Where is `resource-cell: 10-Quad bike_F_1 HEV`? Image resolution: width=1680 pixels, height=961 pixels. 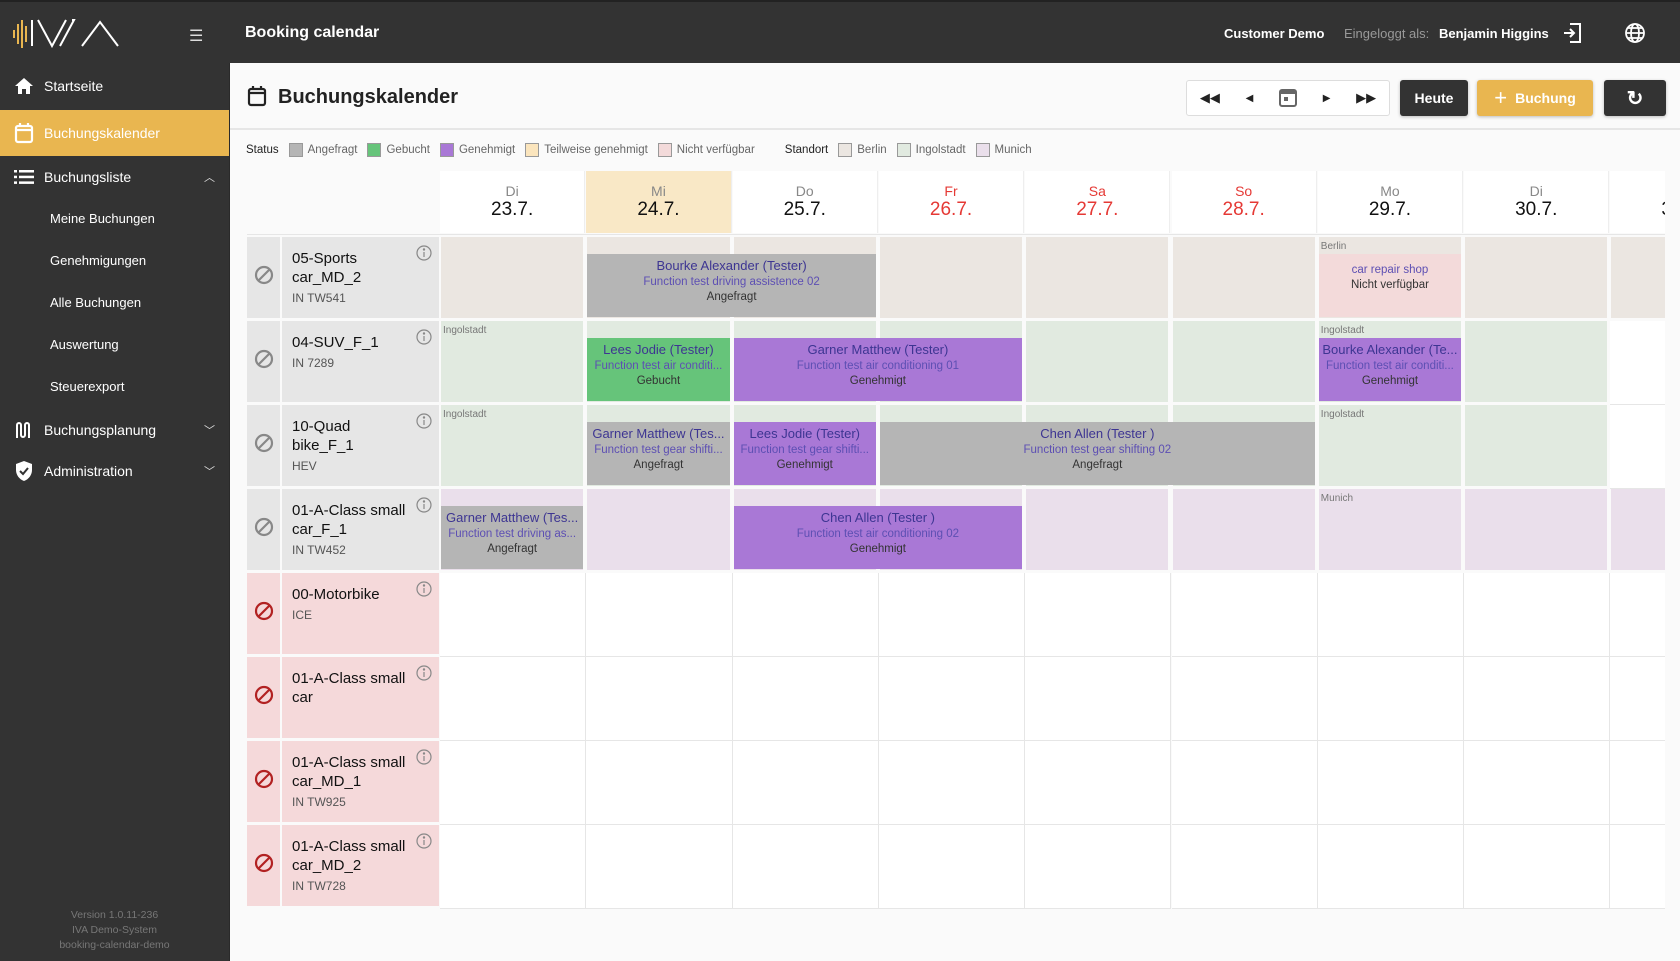 resource-cell: 10-Quad bike_F_1 HEV is located at coordinates (360, 445).